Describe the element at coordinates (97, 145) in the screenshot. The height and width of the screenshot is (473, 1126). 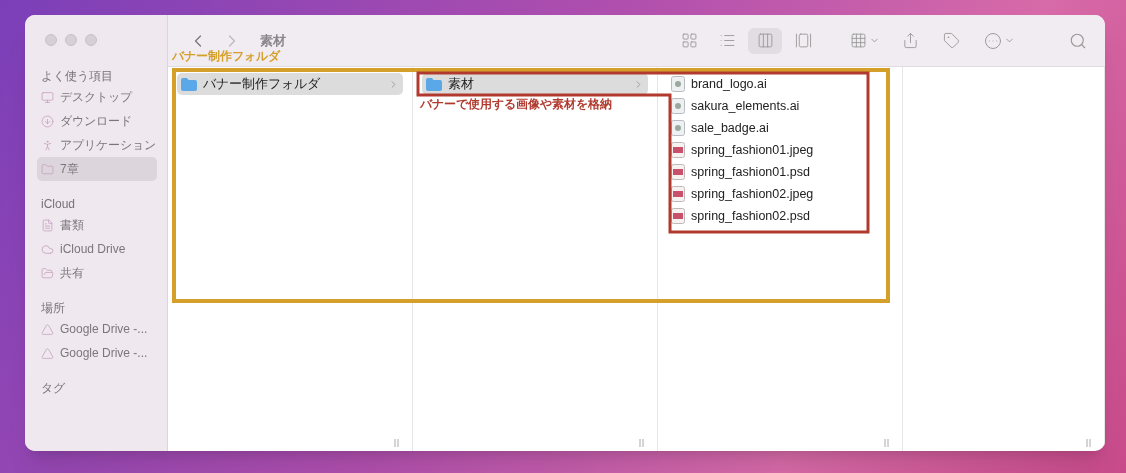
I see `sidebar-item: アプリケーション` at that location.